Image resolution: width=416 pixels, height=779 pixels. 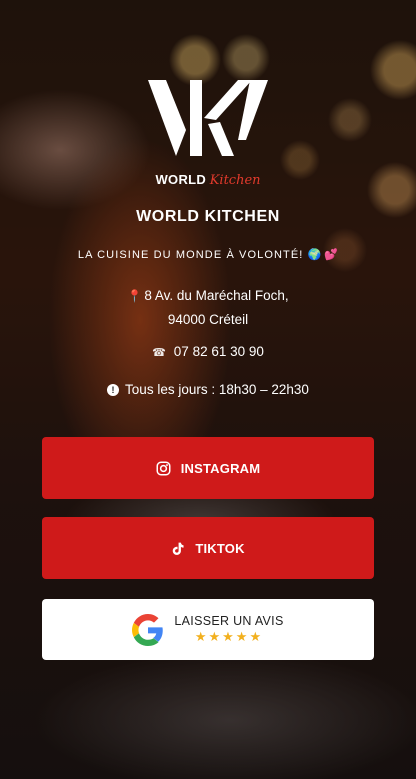 What do you see at coordinates (218, 351) in the screenshot?
I see `phone-number: 07 82 61 30 90` at bounding box center [218, 351].